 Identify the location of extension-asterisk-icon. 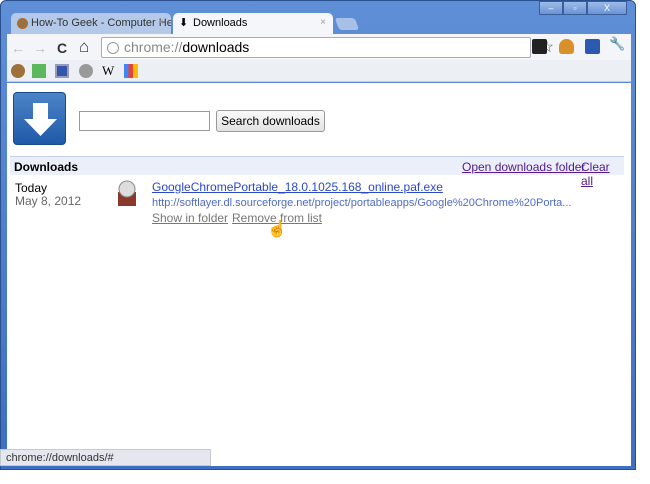
(539, 46).